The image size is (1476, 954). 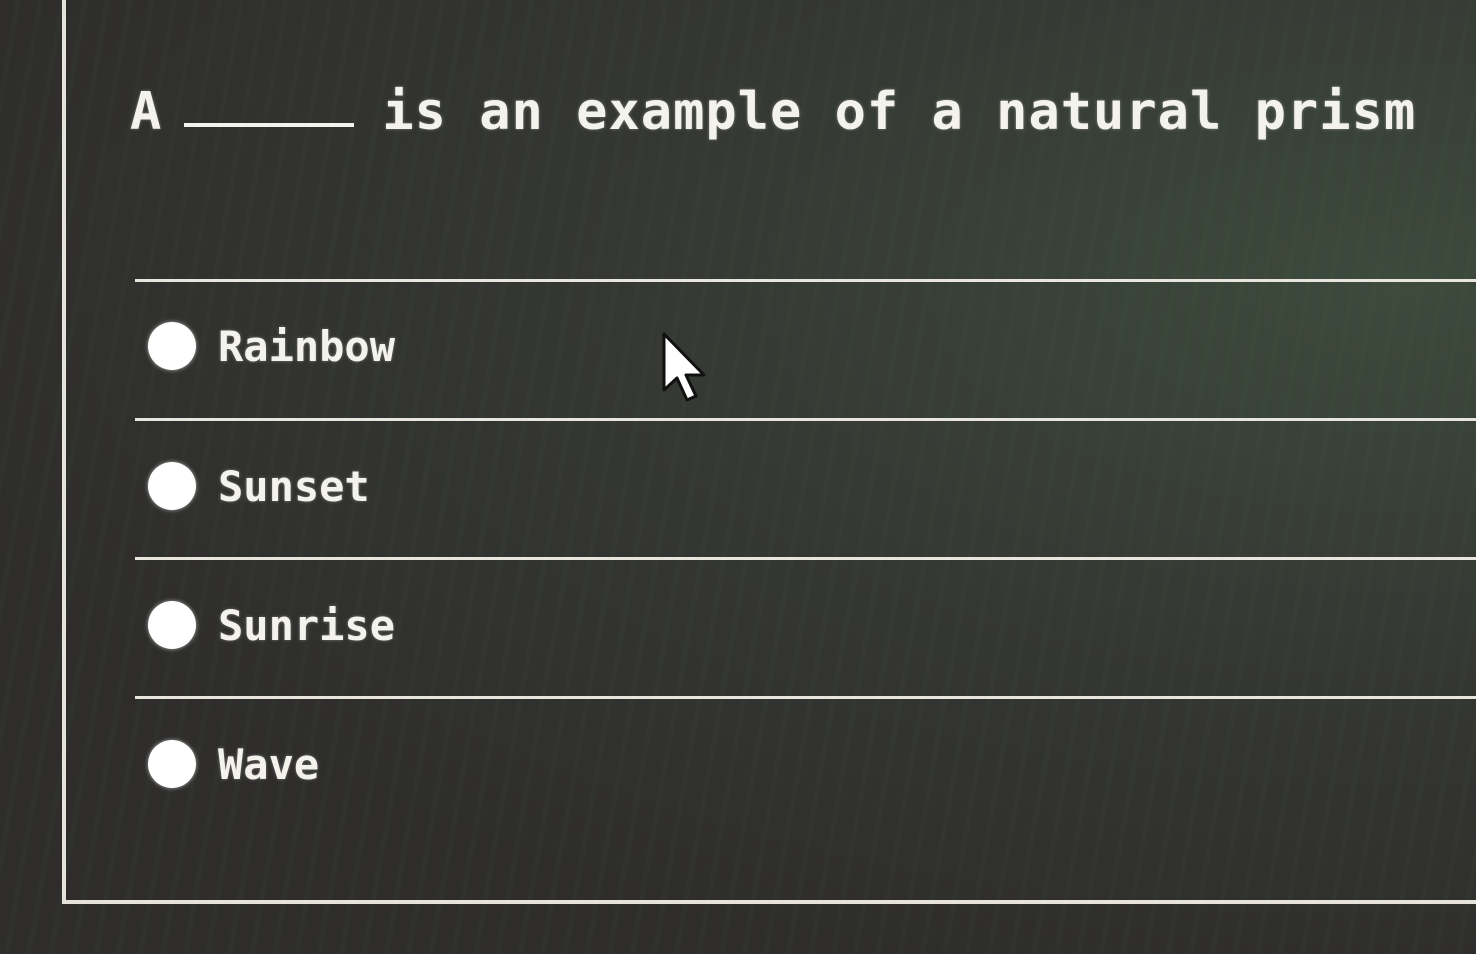 What do you see at coordinates (294, 486) in the screenshot?
I see `option-label: Sunset` at bounding box center [294, 486].